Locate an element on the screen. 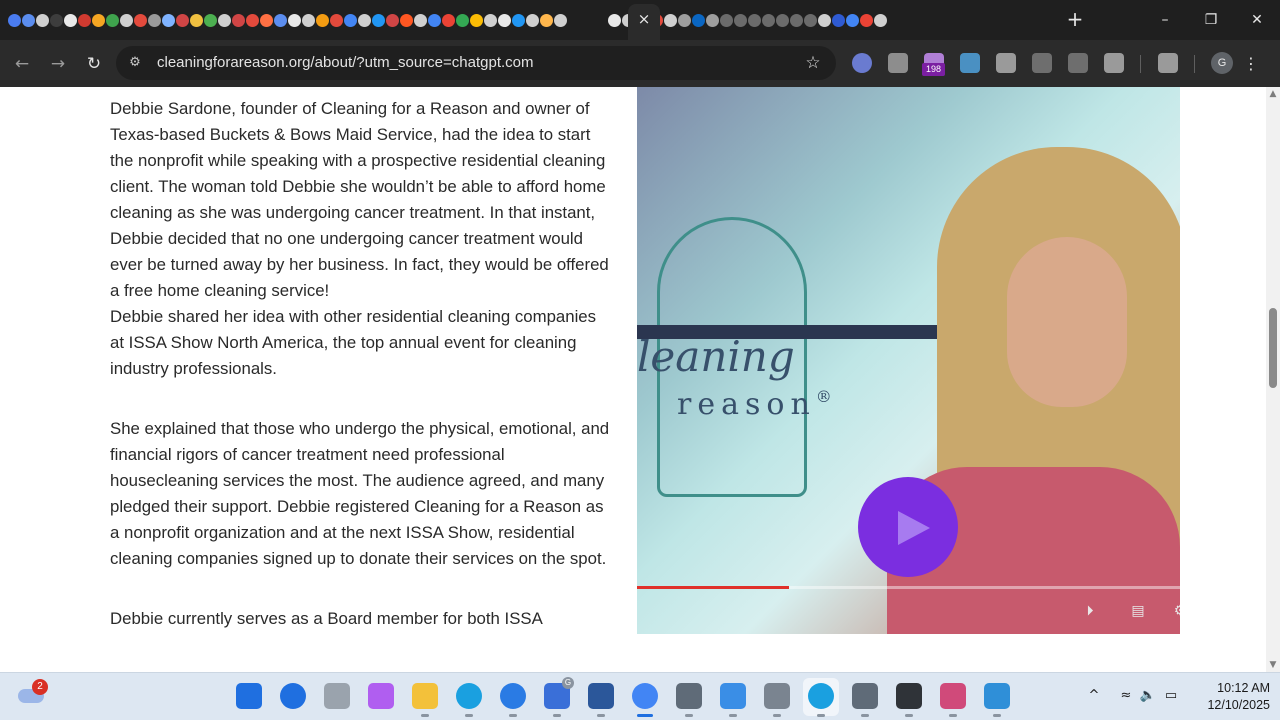 The width and height of the screenshot is (1280, 720). wifi-icon: ≈ is located at coordinates (1126, 696).